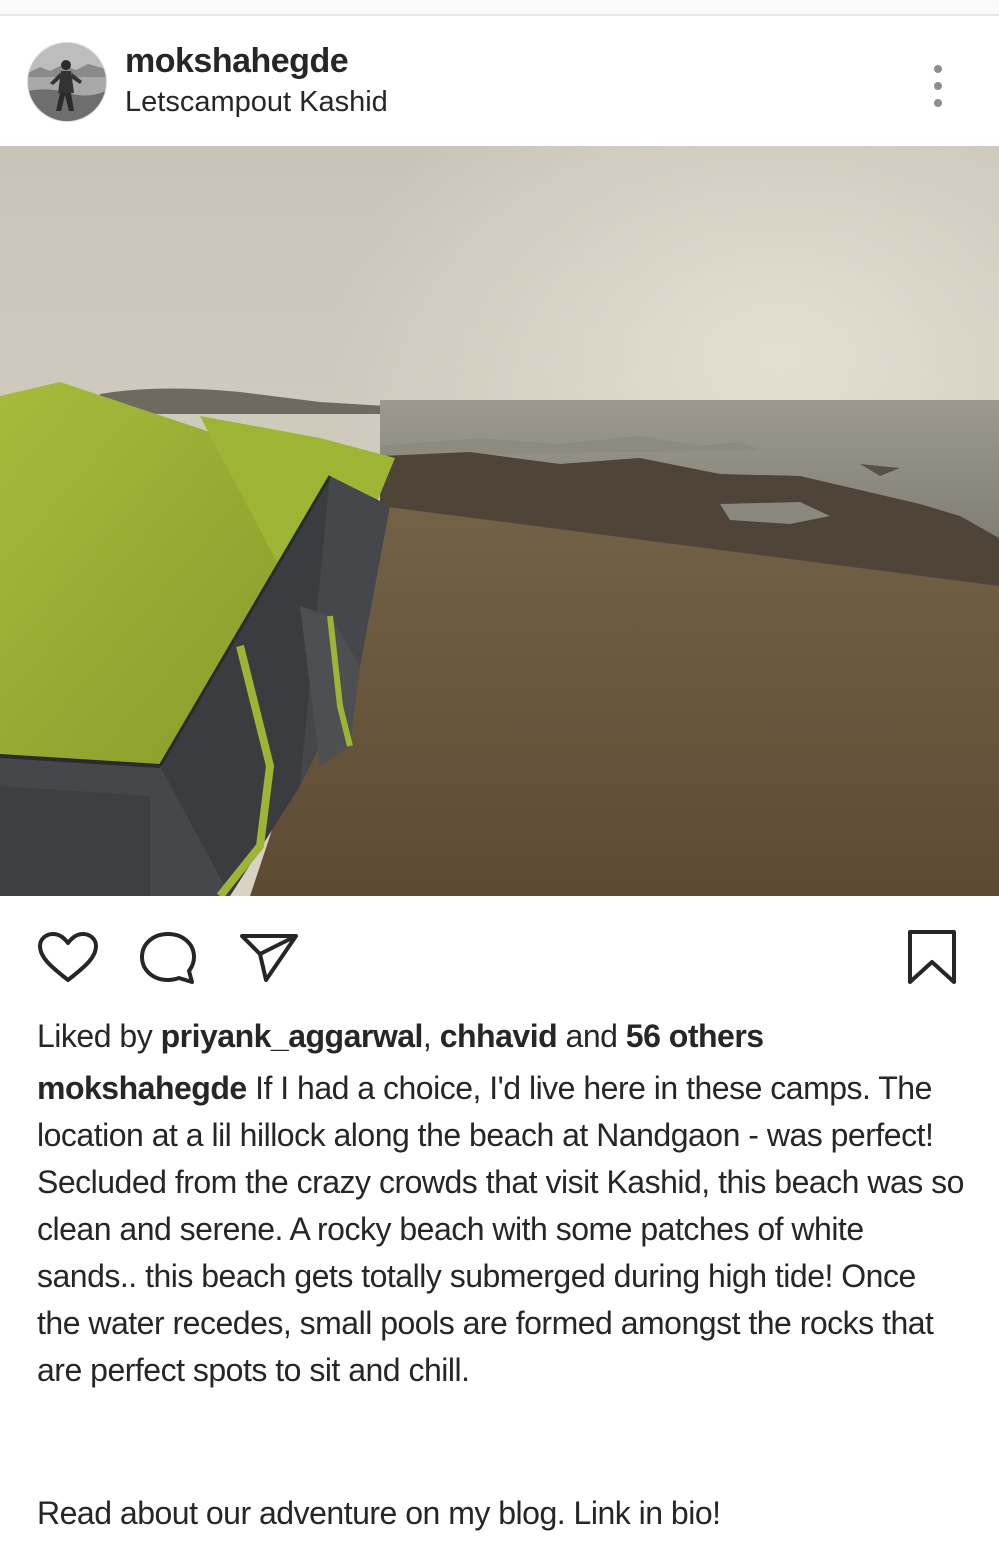 The image size is (999, 1547). I want to click on send-icon, so click(269, 958).